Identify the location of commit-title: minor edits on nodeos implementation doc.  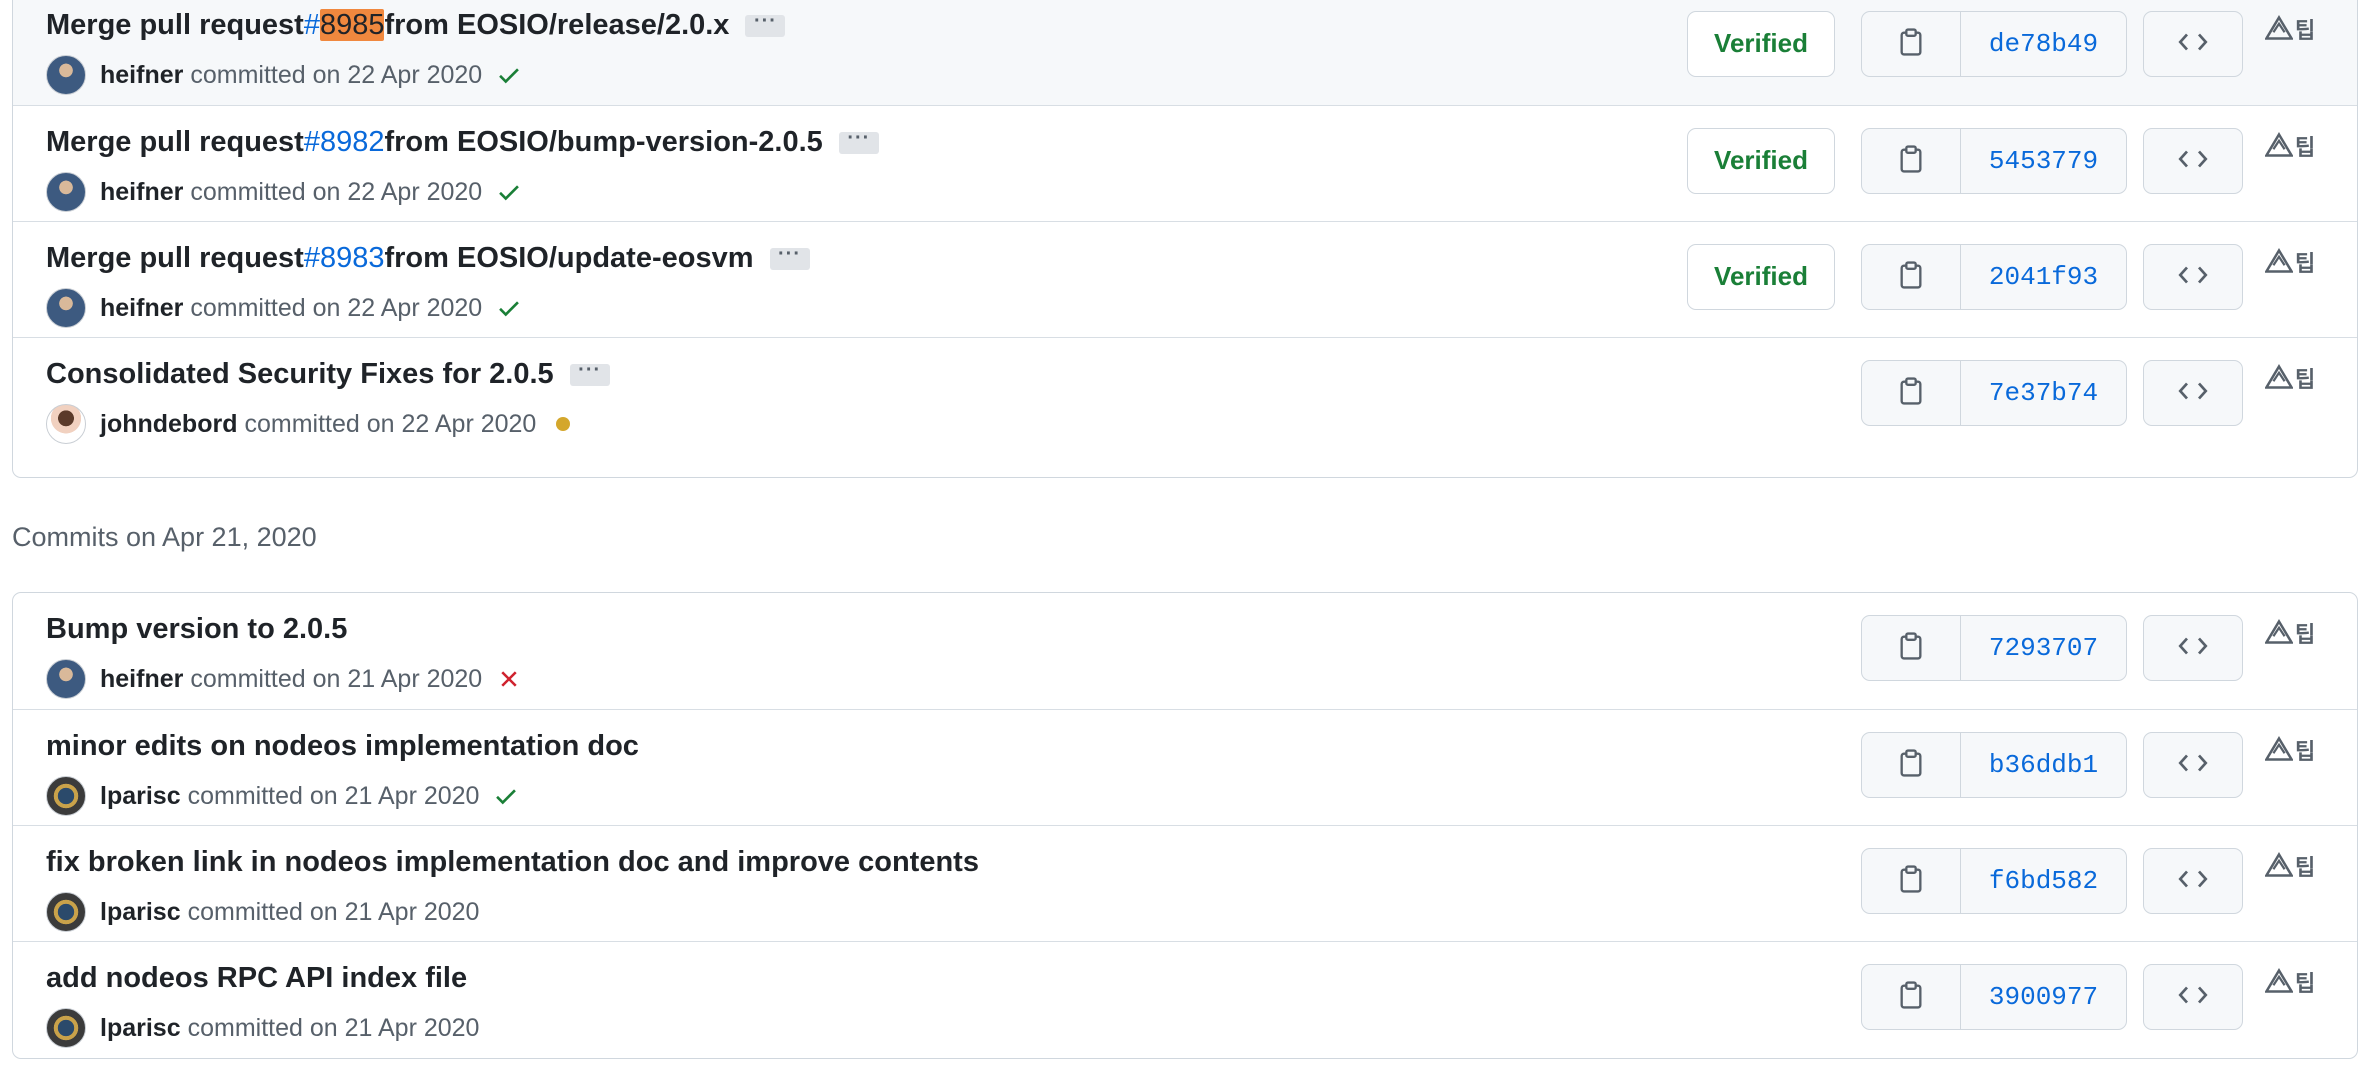
(342, 746).